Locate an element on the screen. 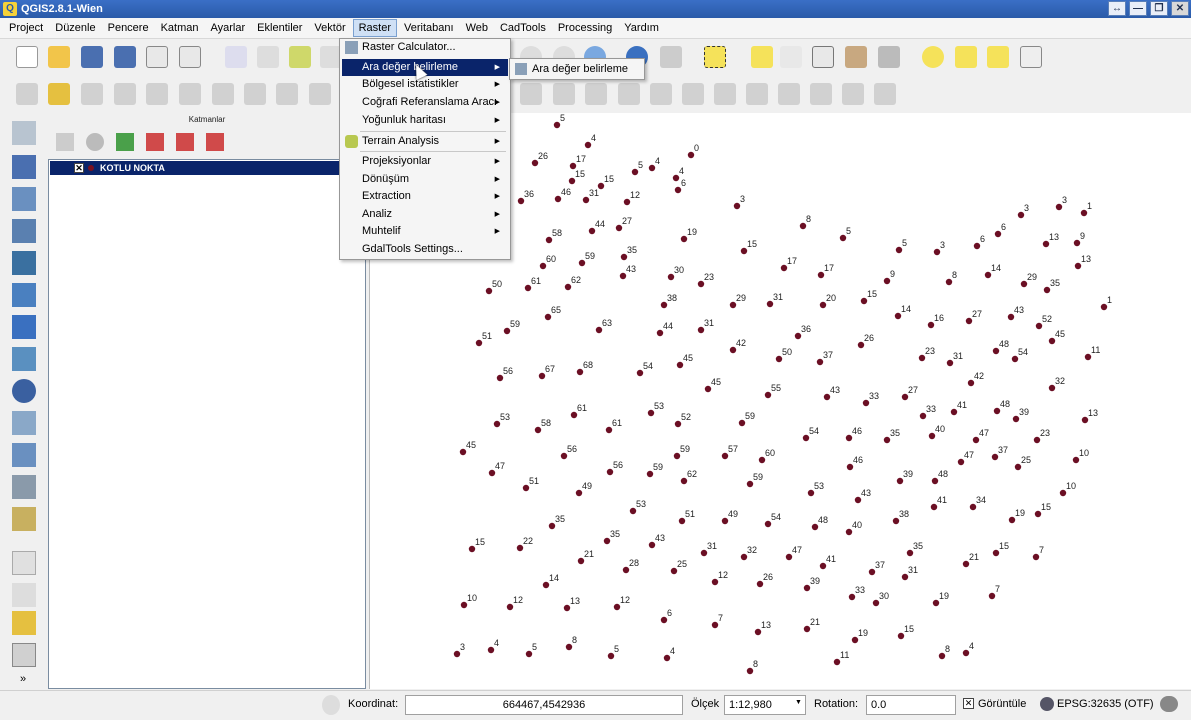 The height and width of the screenshot is (720, 1191). resize-icon: ↔ is located at coordinates (1117, 8).